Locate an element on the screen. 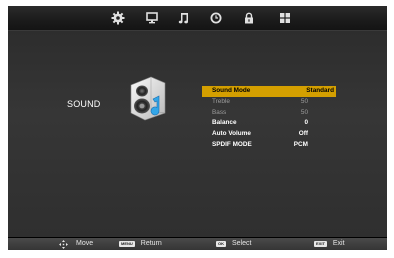  menu-key-badge: MENU is located at coordinates (127, 244).